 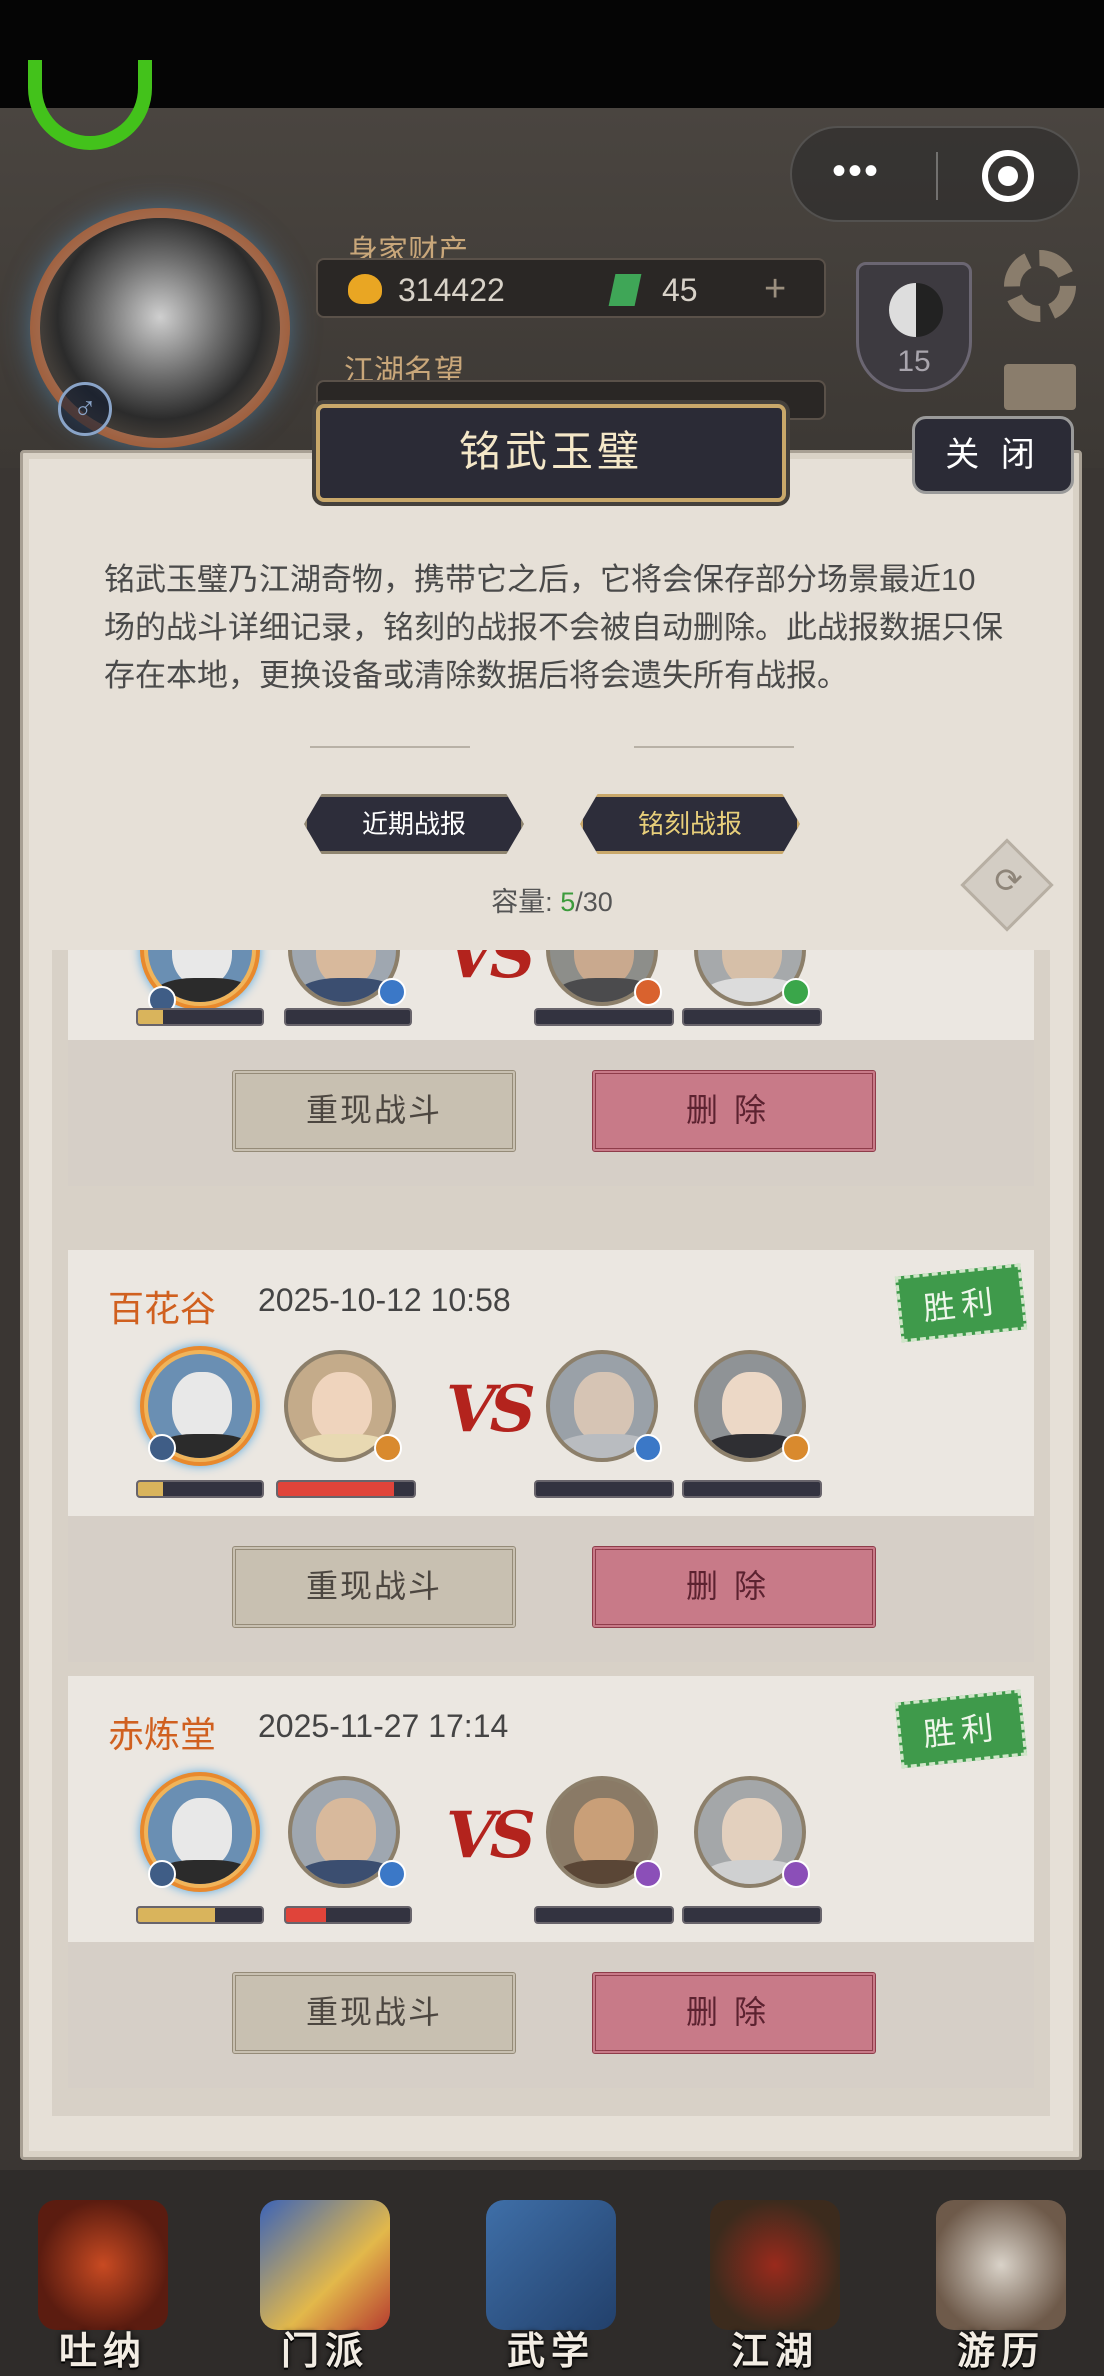 What do you see at coordinates (690, 824) in the screenshot?
I see `tab-engraved-reports: 铭刻战报` at bounding box center [690, 824].